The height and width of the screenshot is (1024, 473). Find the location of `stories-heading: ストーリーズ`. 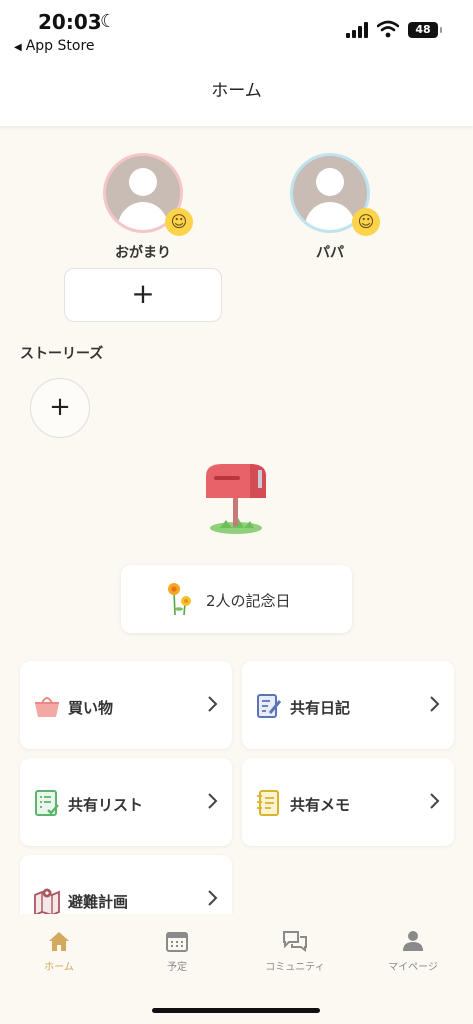

stories-heading: ストーリーズ is located at coordinates (62, 354).